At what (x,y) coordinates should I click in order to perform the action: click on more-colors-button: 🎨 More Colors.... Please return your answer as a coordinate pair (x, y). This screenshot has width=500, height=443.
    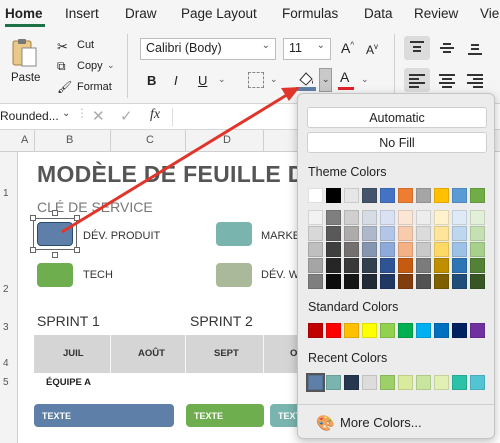
    Looking at the image, I should click on (396, 422).